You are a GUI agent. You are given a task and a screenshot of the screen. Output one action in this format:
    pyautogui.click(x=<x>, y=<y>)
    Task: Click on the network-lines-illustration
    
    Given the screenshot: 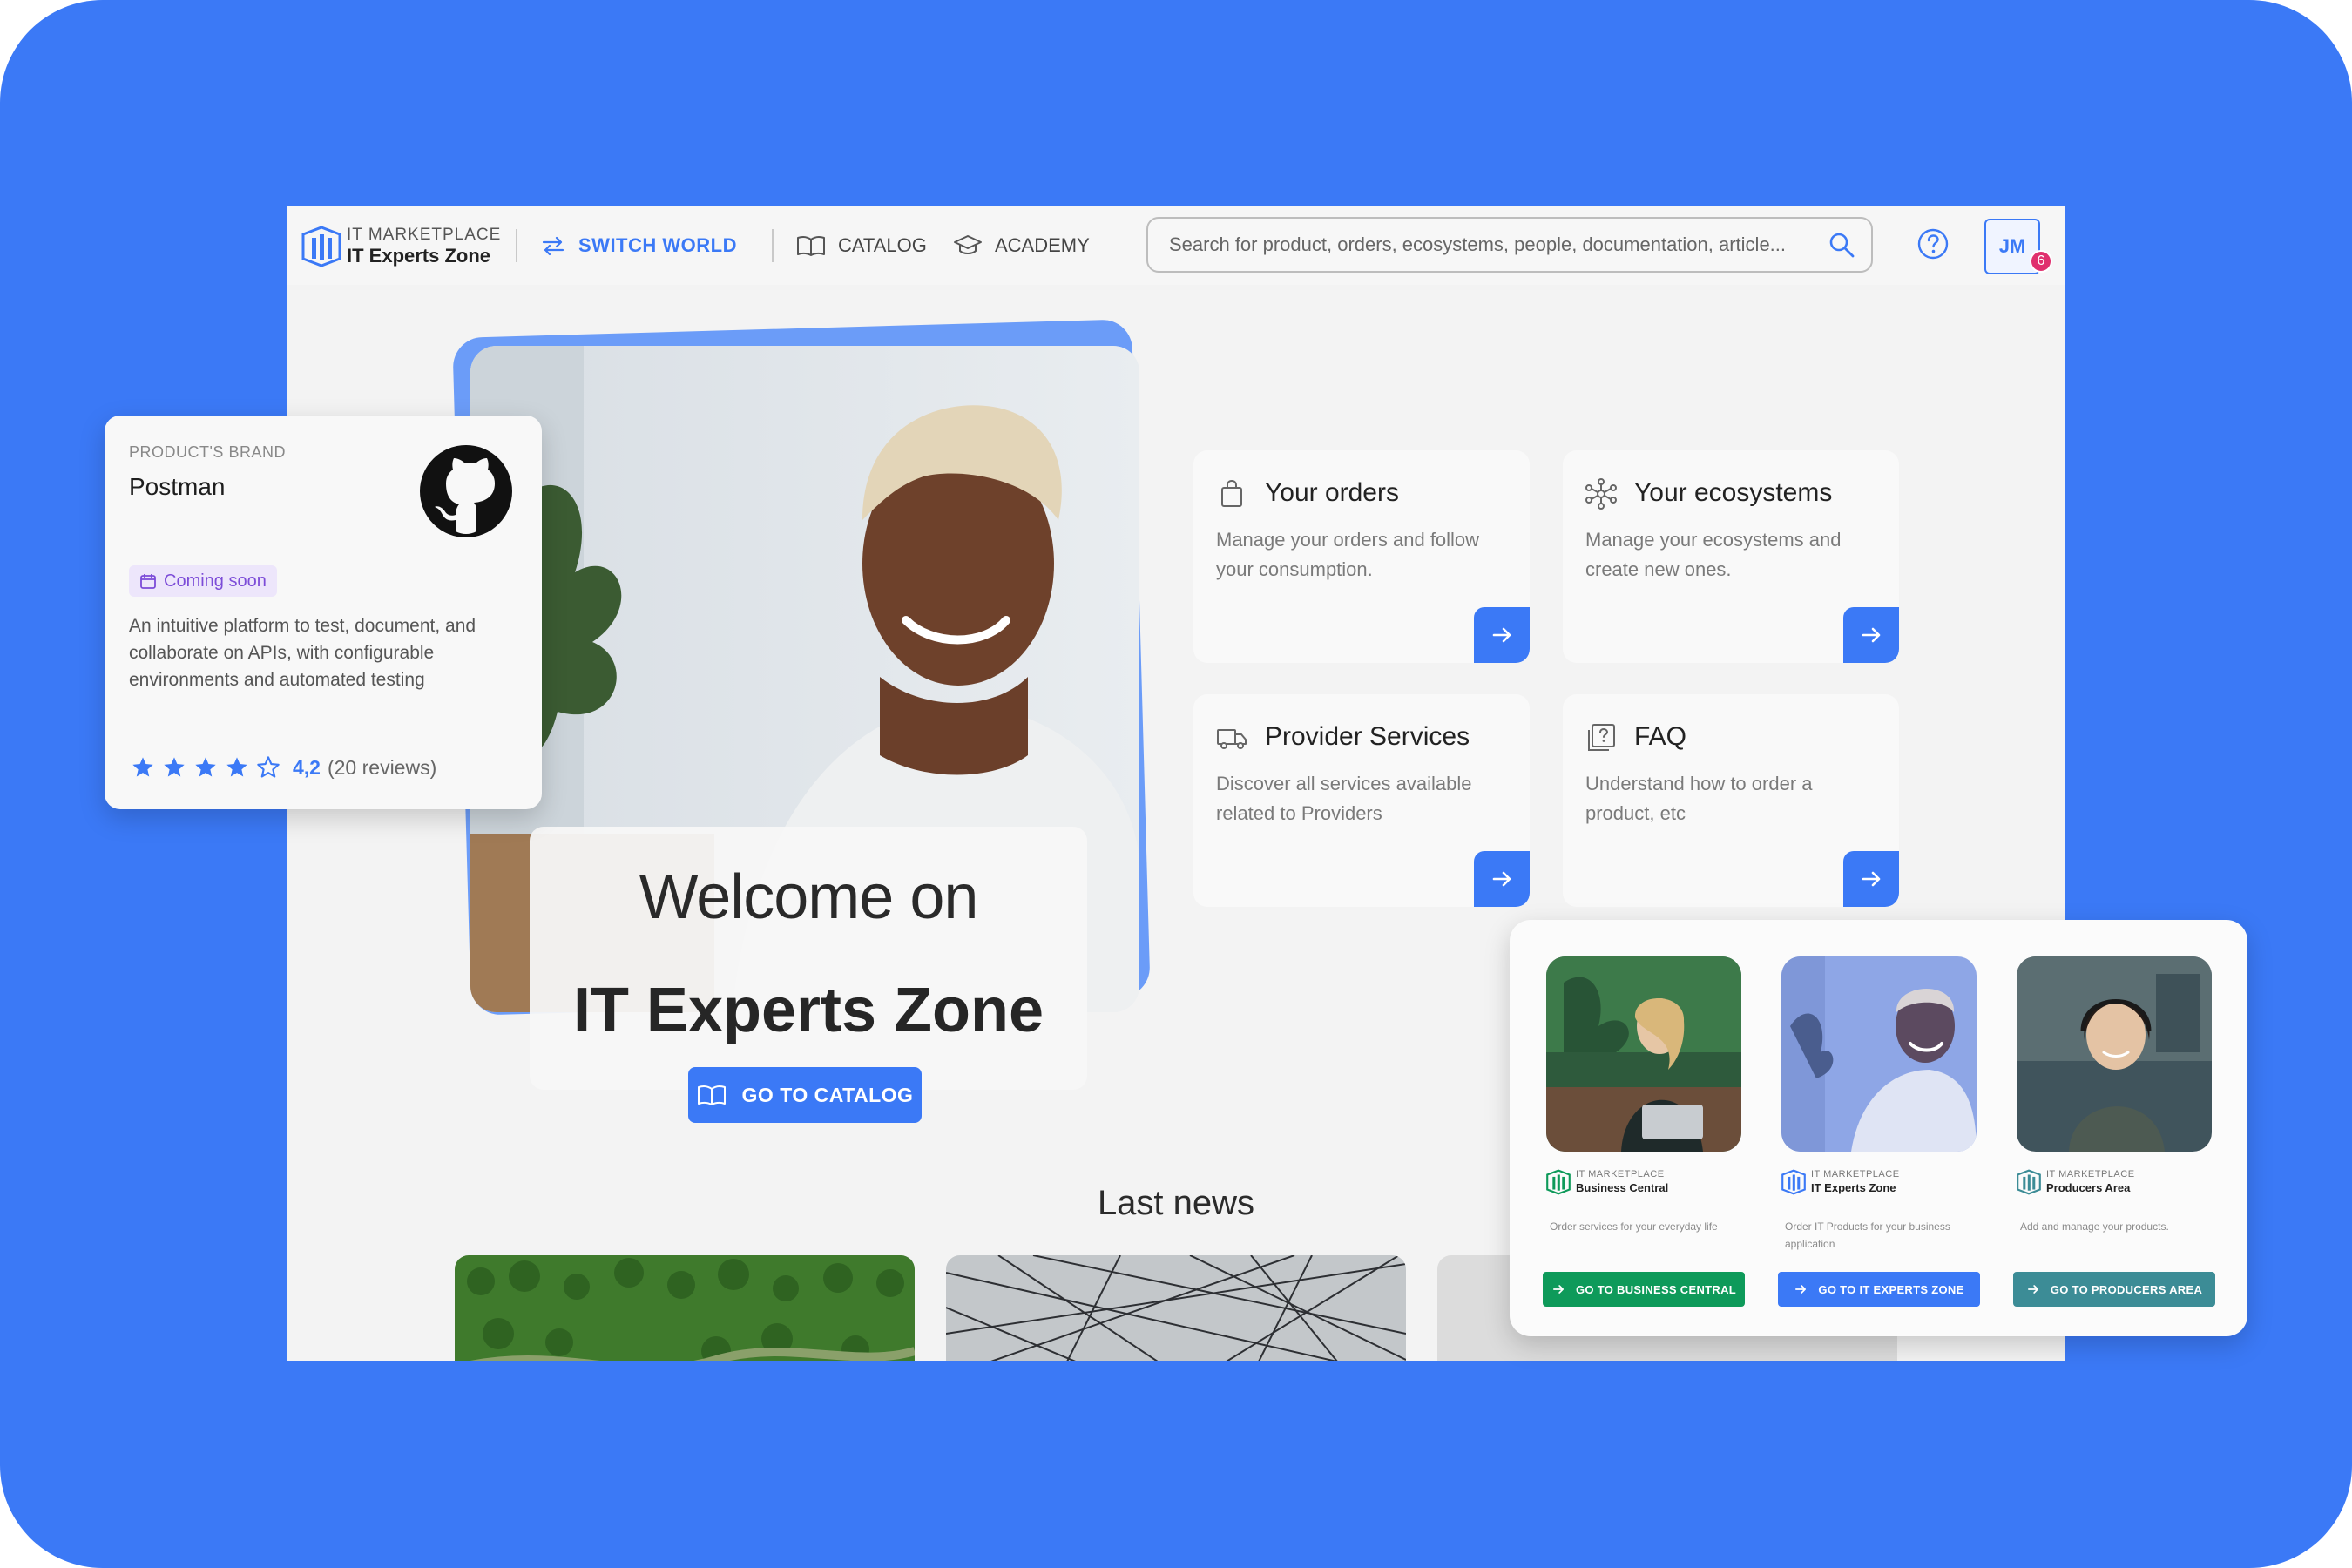 What is the action you would take?
    pyautogui.click(x=1176, y=1308)
    